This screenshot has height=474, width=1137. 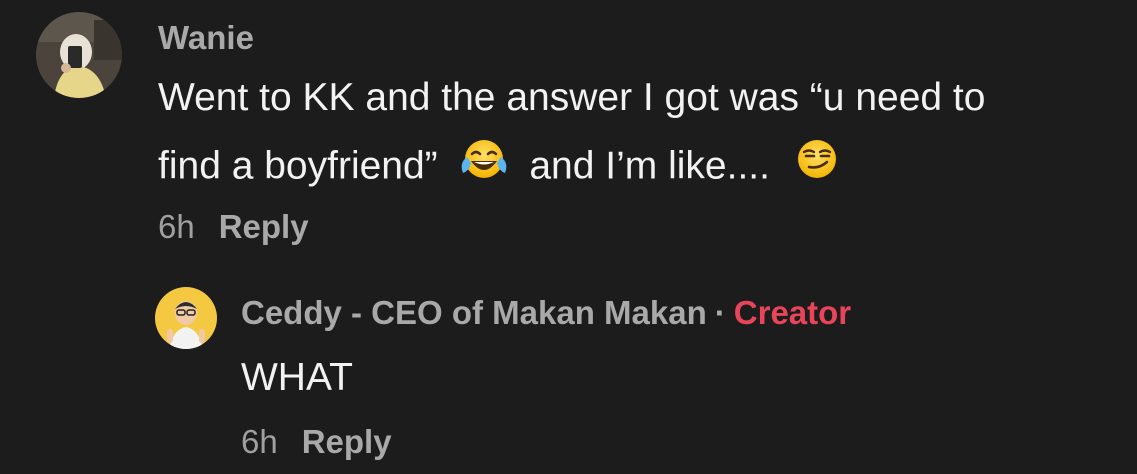 I want to click on author-name: Wanie, so click(x=206, y=38).